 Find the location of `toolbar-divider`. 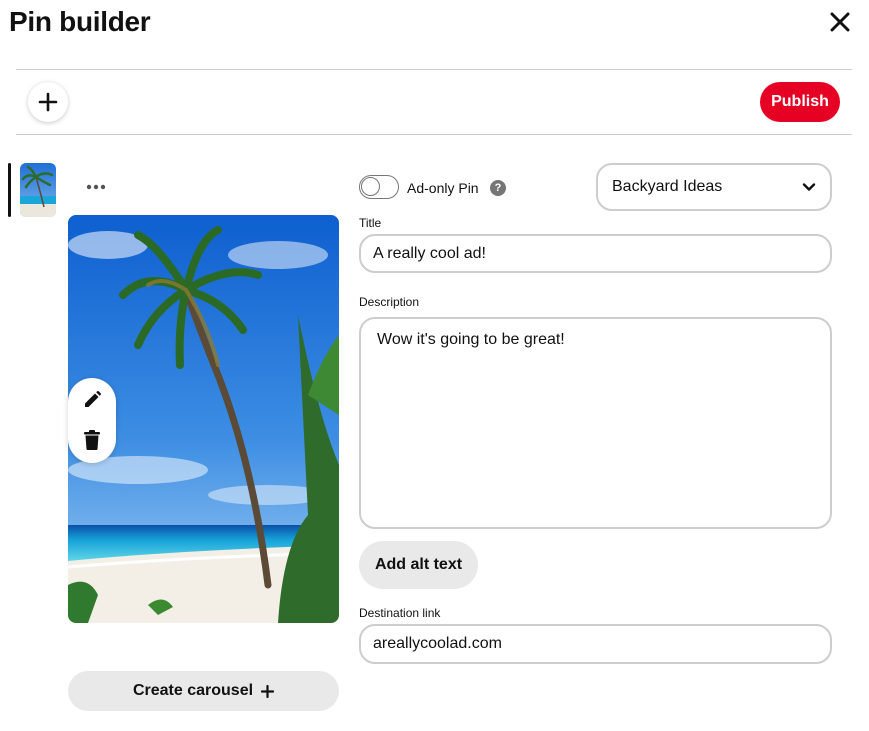

toolbar-divider is located at coordinates (434, 134).